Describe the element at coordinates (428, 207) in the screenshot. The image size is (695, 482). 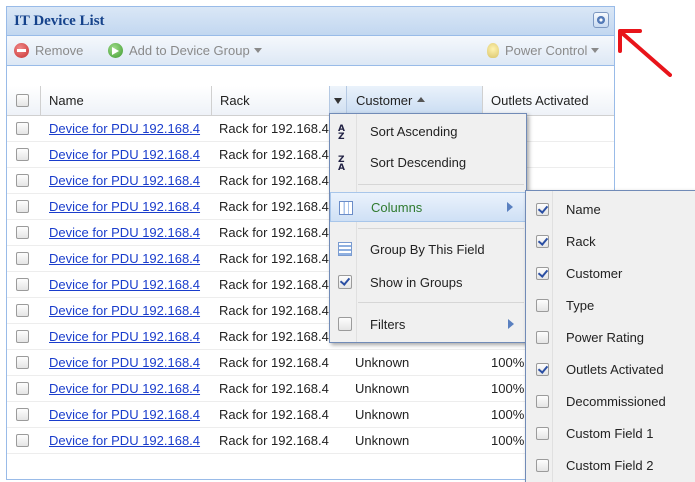
I see `menu-item-columns: Columns` at that location.